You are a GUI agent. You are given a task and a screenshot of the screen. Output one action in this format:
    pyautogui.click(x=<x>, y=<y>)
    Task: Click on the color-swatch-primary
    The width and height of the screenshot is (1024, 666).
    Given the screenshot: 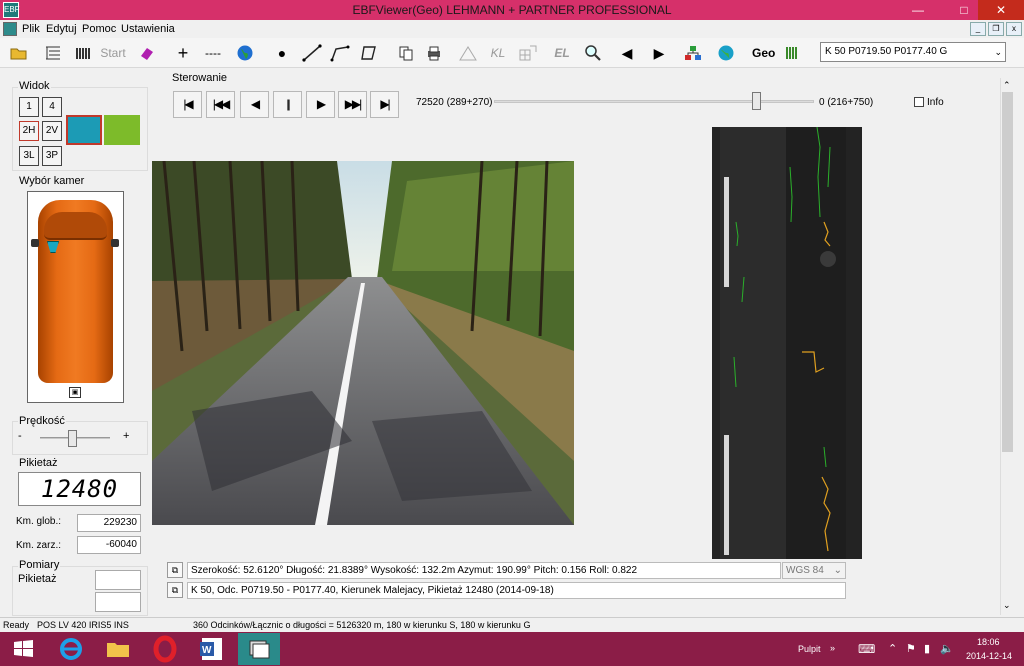 What is the action you would take?
    pyautogui.click(x=84, y=130)
    